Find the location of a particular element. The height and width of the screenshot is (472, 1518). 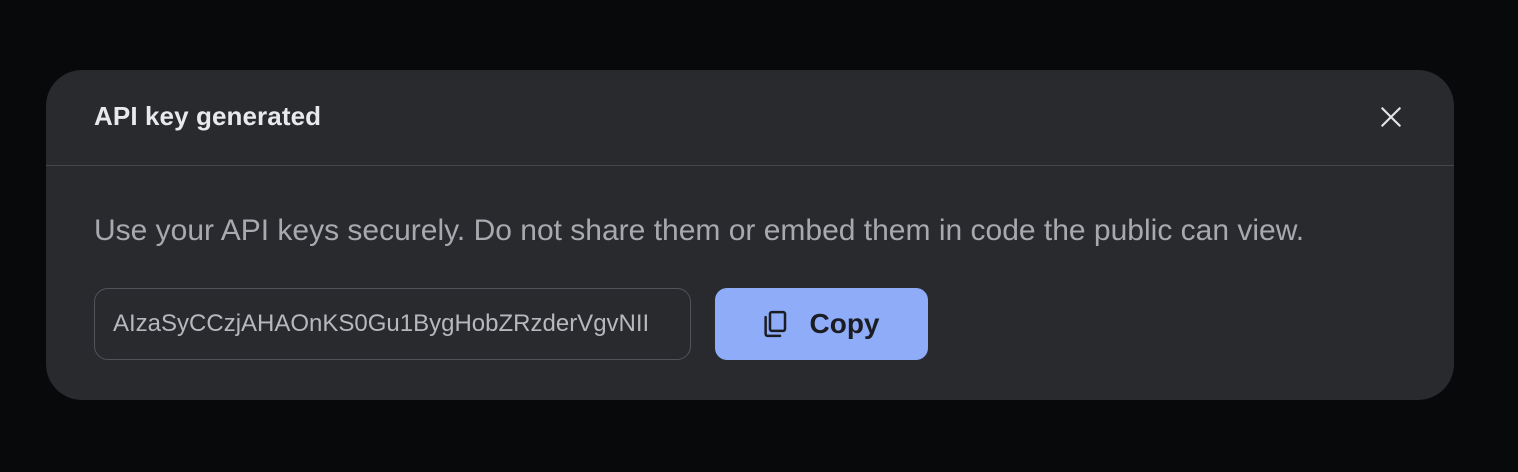

copy-button-label: Copy is located at coordinates (844, 323).